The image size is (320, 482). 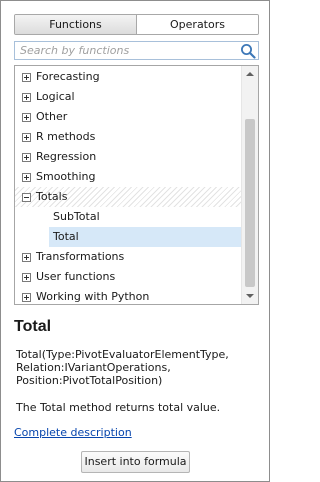 I want to click on tree-item-user-functions: User functions, so click(x=128, y=277).